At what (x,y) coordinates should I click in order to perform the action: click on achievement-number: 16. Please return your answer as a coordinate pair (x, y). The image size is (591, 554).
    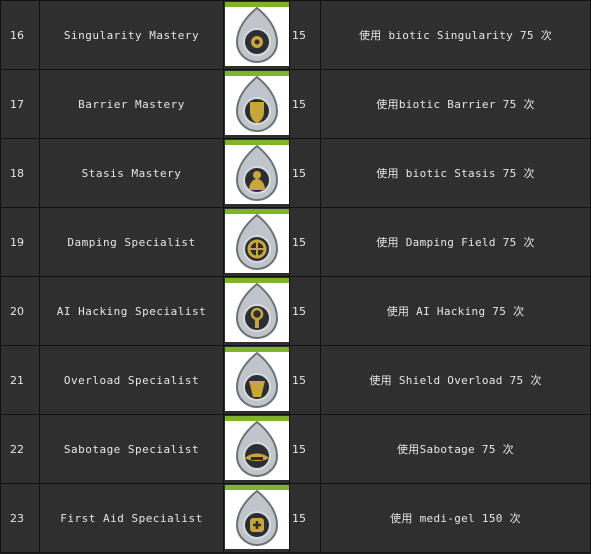
    Looking at the image, I should click on (20, 35).